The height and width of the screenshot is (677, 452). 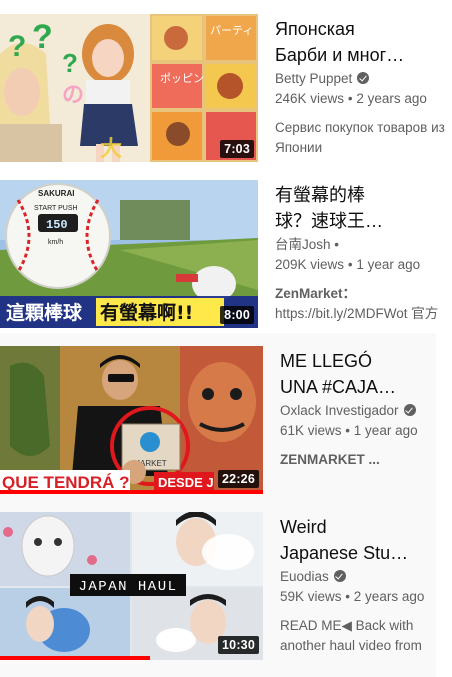 I want to click on ball-top-text: START PUSH, so click(x=56, y=208).